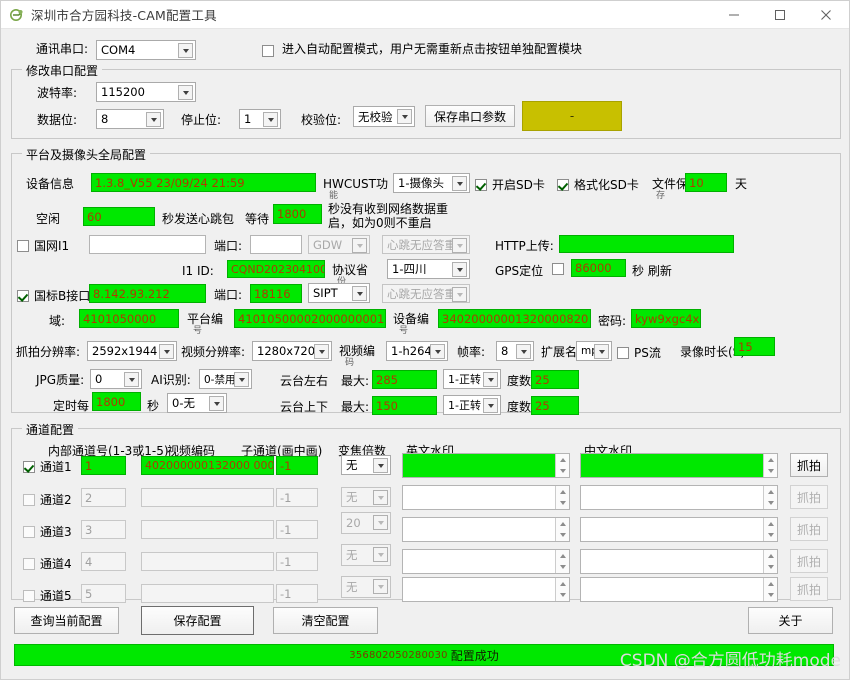 The image size is (850, 680). What do you see at coordinates (43, 245) in the screenshot?
I see `gw-i1-checkbox: 国网I1` at bounding box center [43, 245].